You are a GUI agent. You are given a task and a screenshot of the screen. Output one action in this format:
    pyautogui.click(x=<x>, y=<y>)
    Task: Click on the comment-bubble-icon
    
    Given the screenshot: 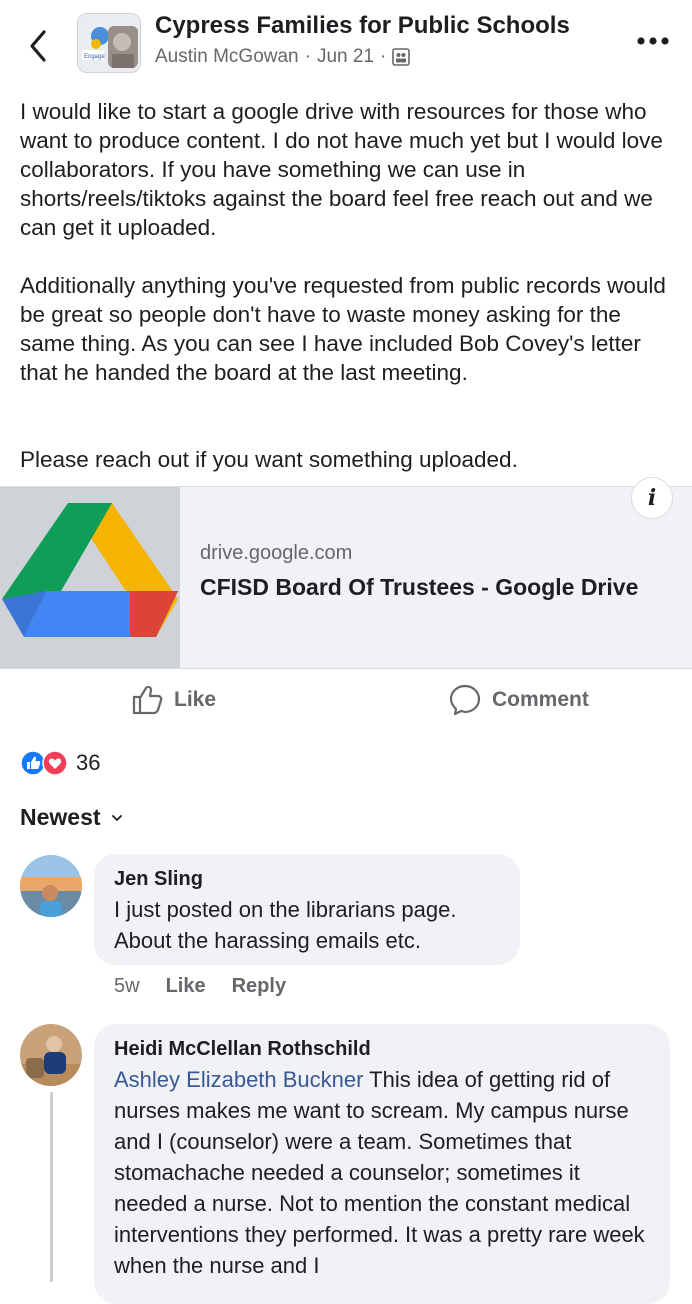 What is the action you would take?
    pyautogui.click(x=465, y=700)
    